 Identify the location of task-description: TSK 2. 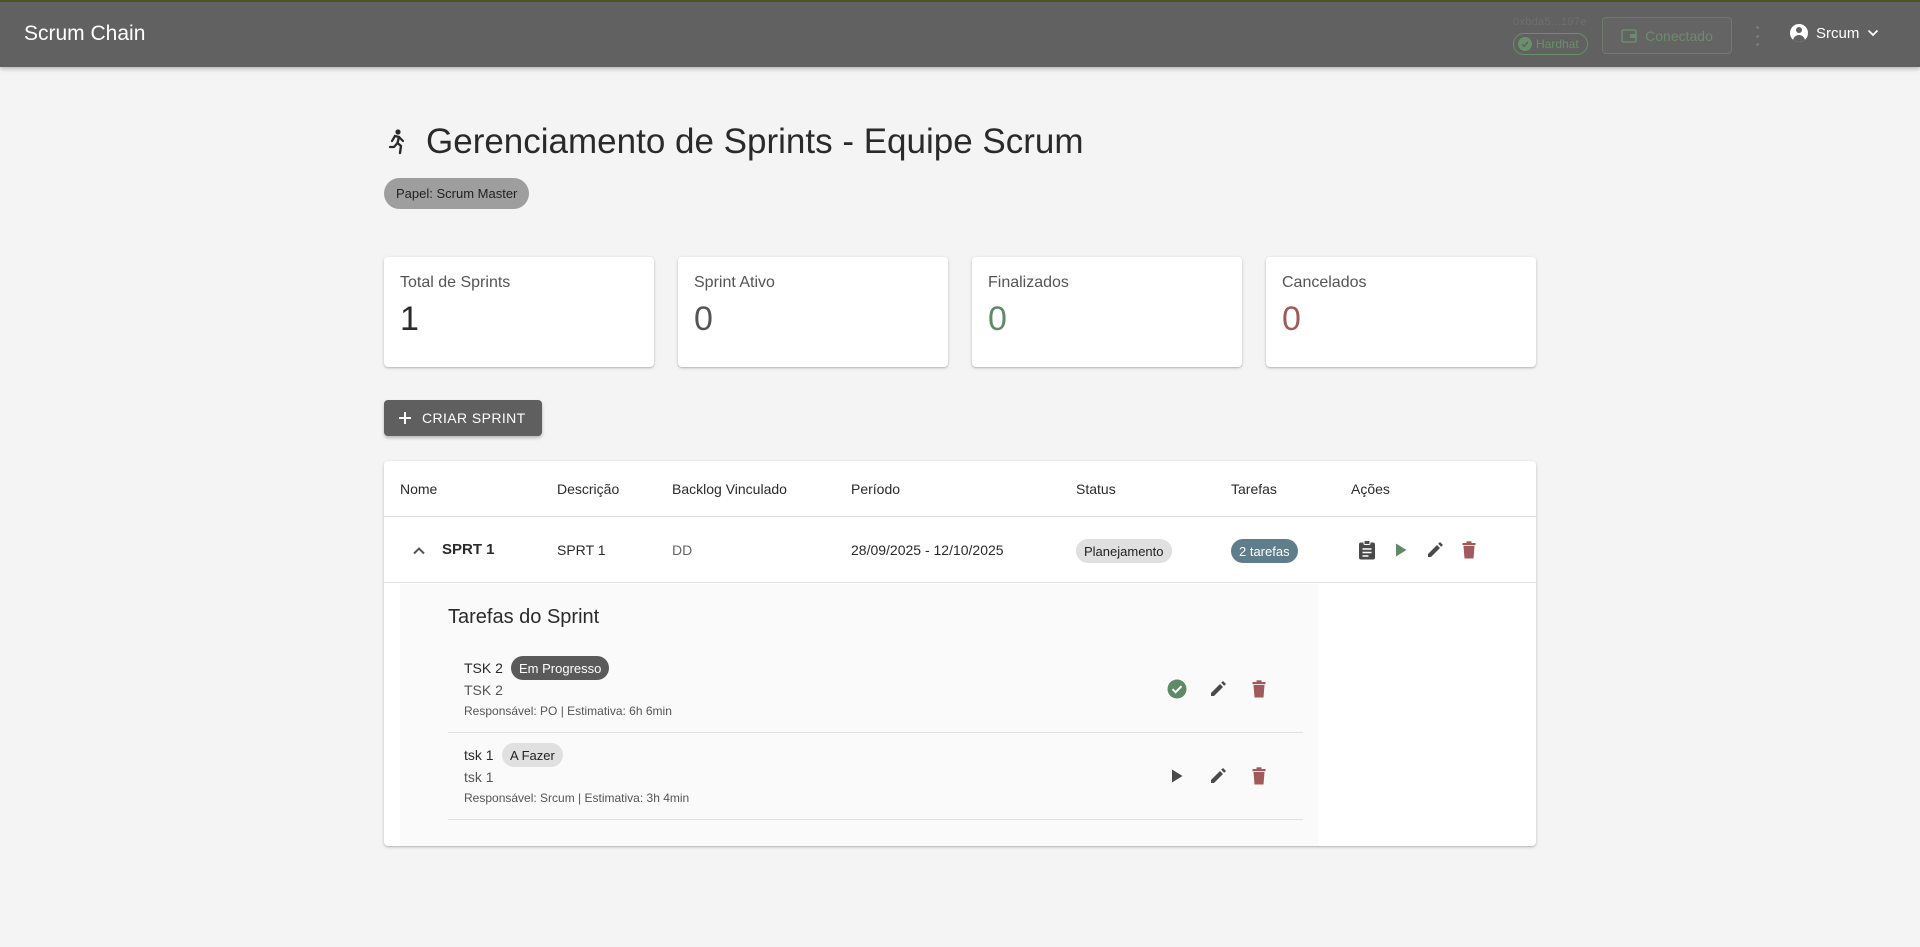
(483, 690).